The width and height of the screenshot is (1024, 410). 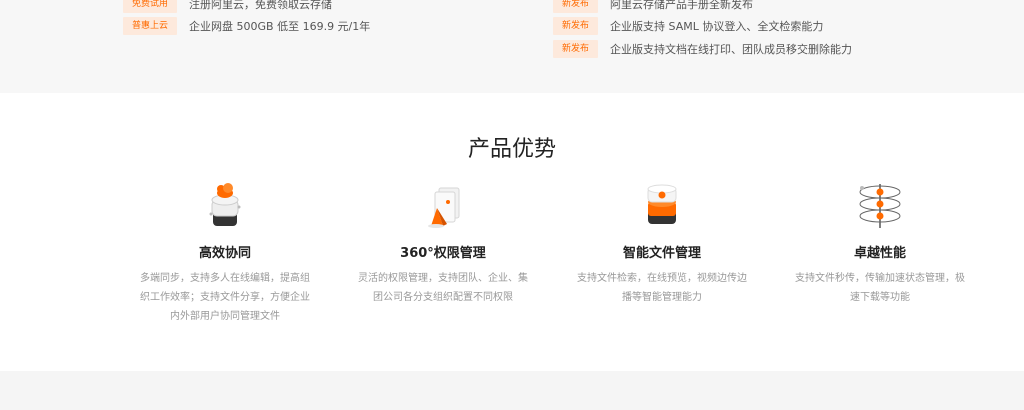 What do you see at coordinates (225, 206) in the screenshot?
I see `cloud-collab-icon` at bounding box center [225, 206].